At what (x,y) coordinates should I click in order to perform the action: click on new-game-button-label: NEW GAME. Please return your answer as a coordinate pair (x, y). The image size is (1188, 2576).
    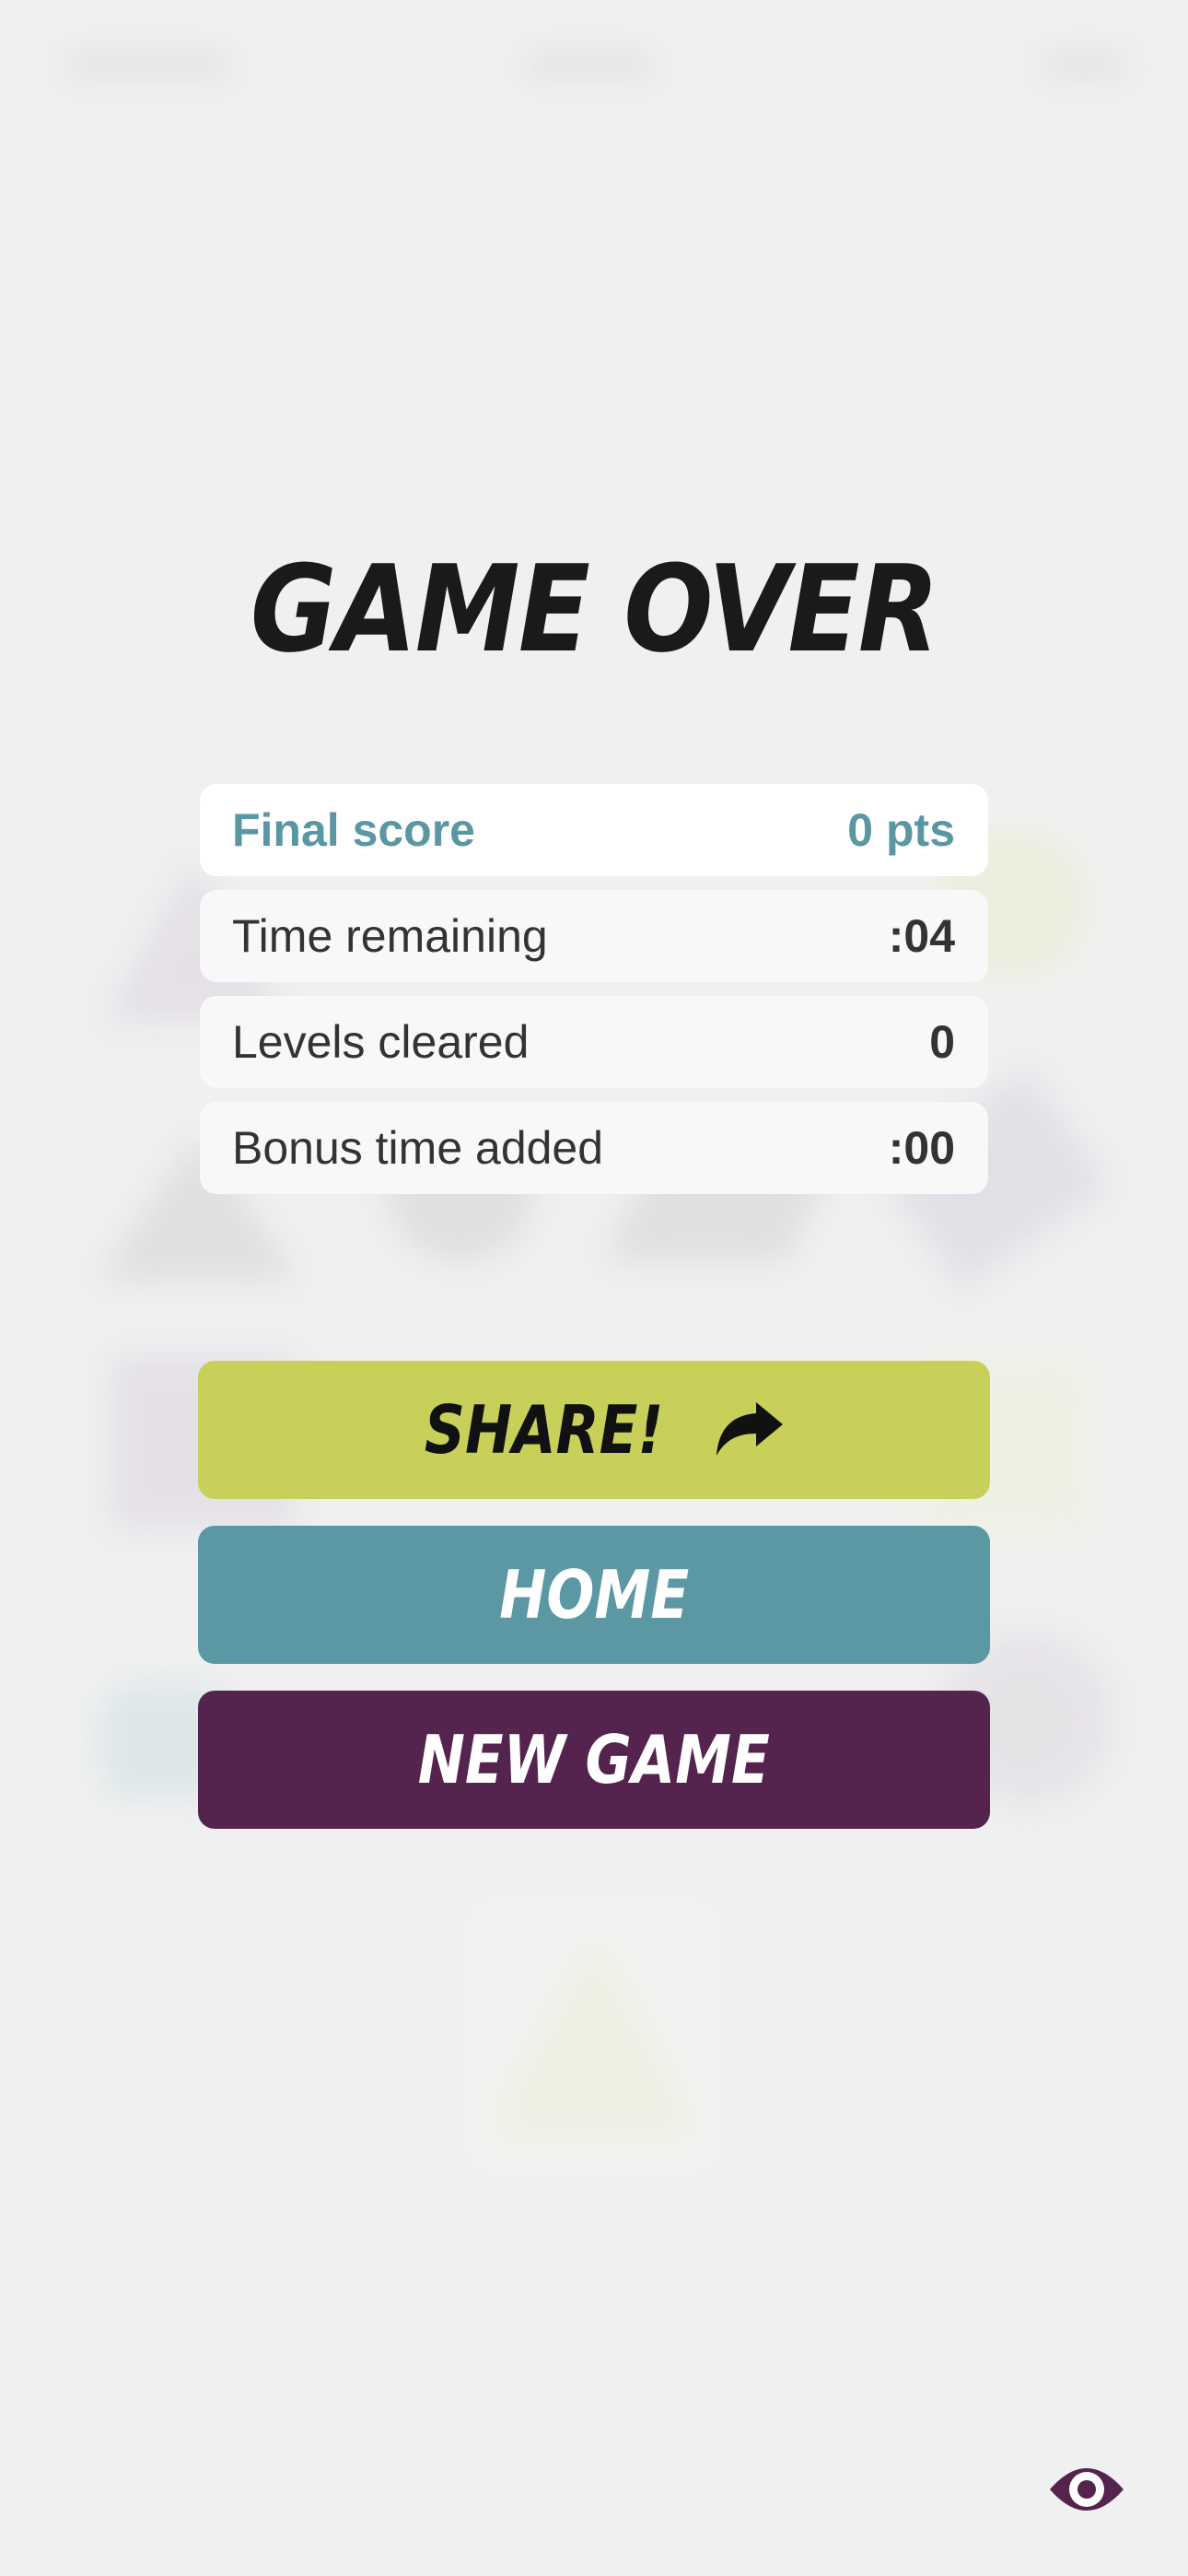
    Looking at the image, I should click on (594, 1759).